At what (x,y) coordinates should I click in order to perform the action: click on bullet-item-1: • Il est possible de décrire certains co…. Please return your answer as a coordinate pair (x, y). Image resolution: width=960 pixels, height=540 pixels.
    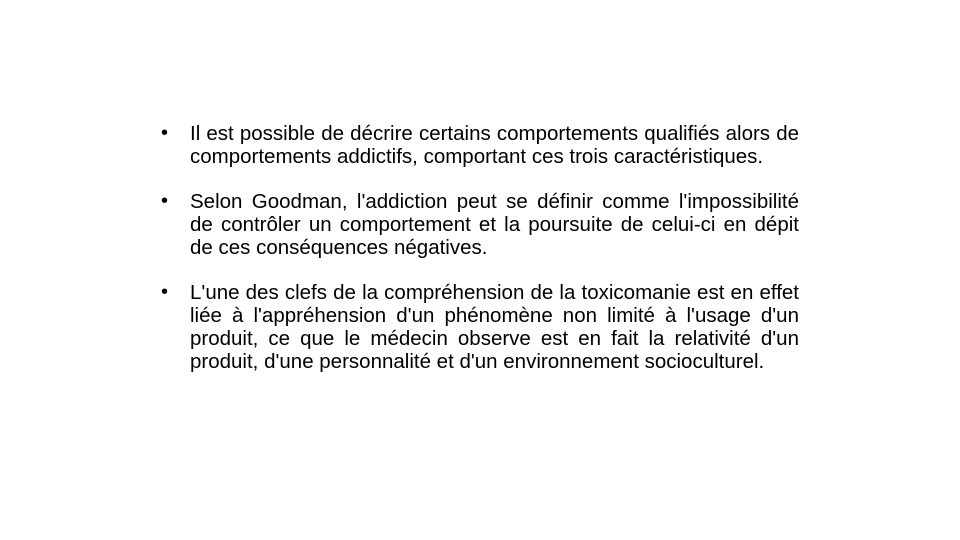
    Looking at the image, I should click on (480, 145).